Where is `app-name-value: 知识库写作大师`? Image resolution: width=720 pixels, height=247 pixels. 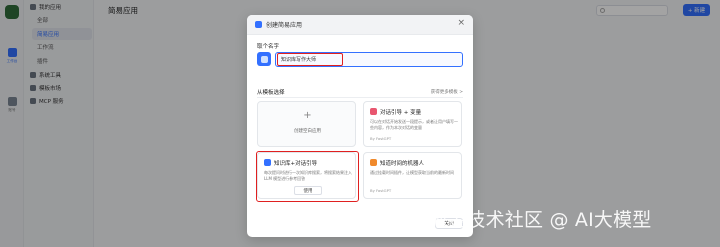 app-name-value: 知识库写作大师 is located at coordinates (299, 60).